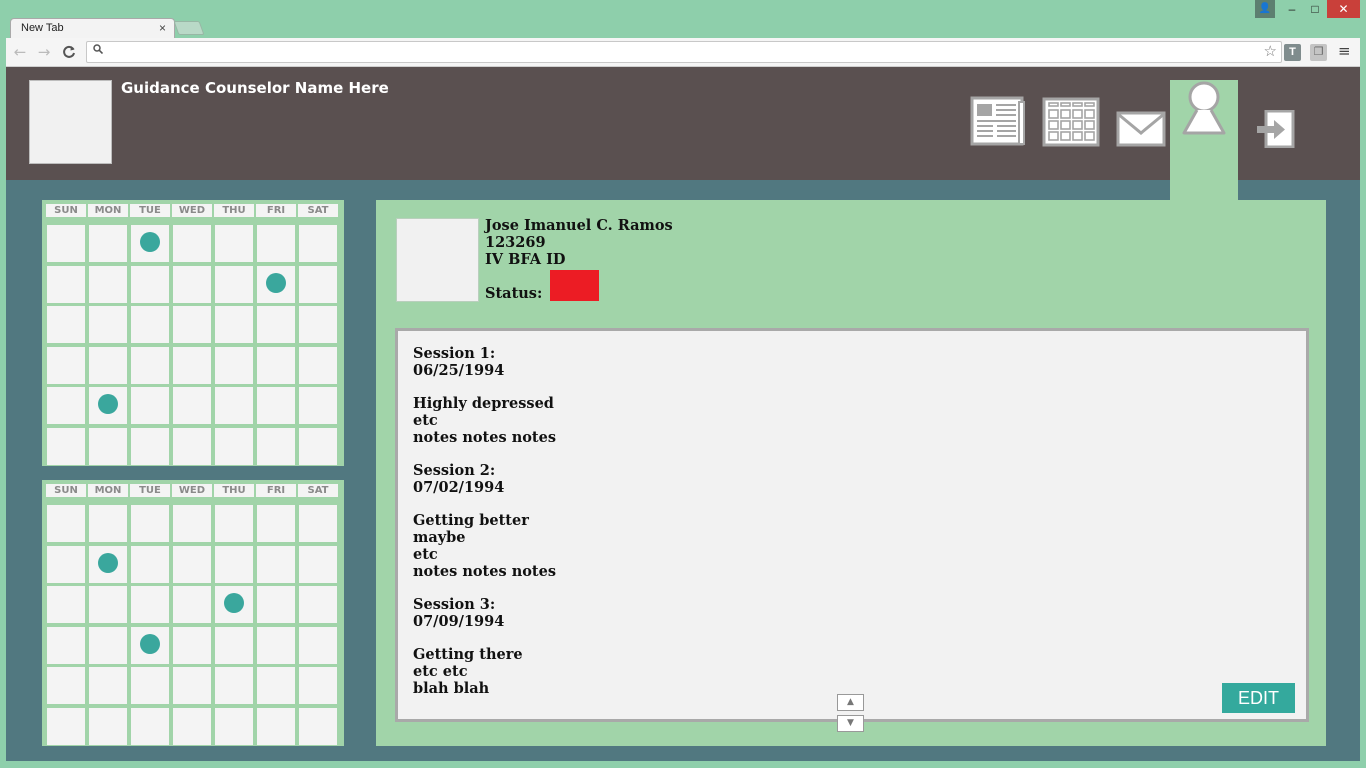 Image resolution: width=1366 pixels, height=768 pixels. What do you see at coordinates (189, 28) in the screenshot?
I see `new-tab-button` at bounding box center [189, 28].